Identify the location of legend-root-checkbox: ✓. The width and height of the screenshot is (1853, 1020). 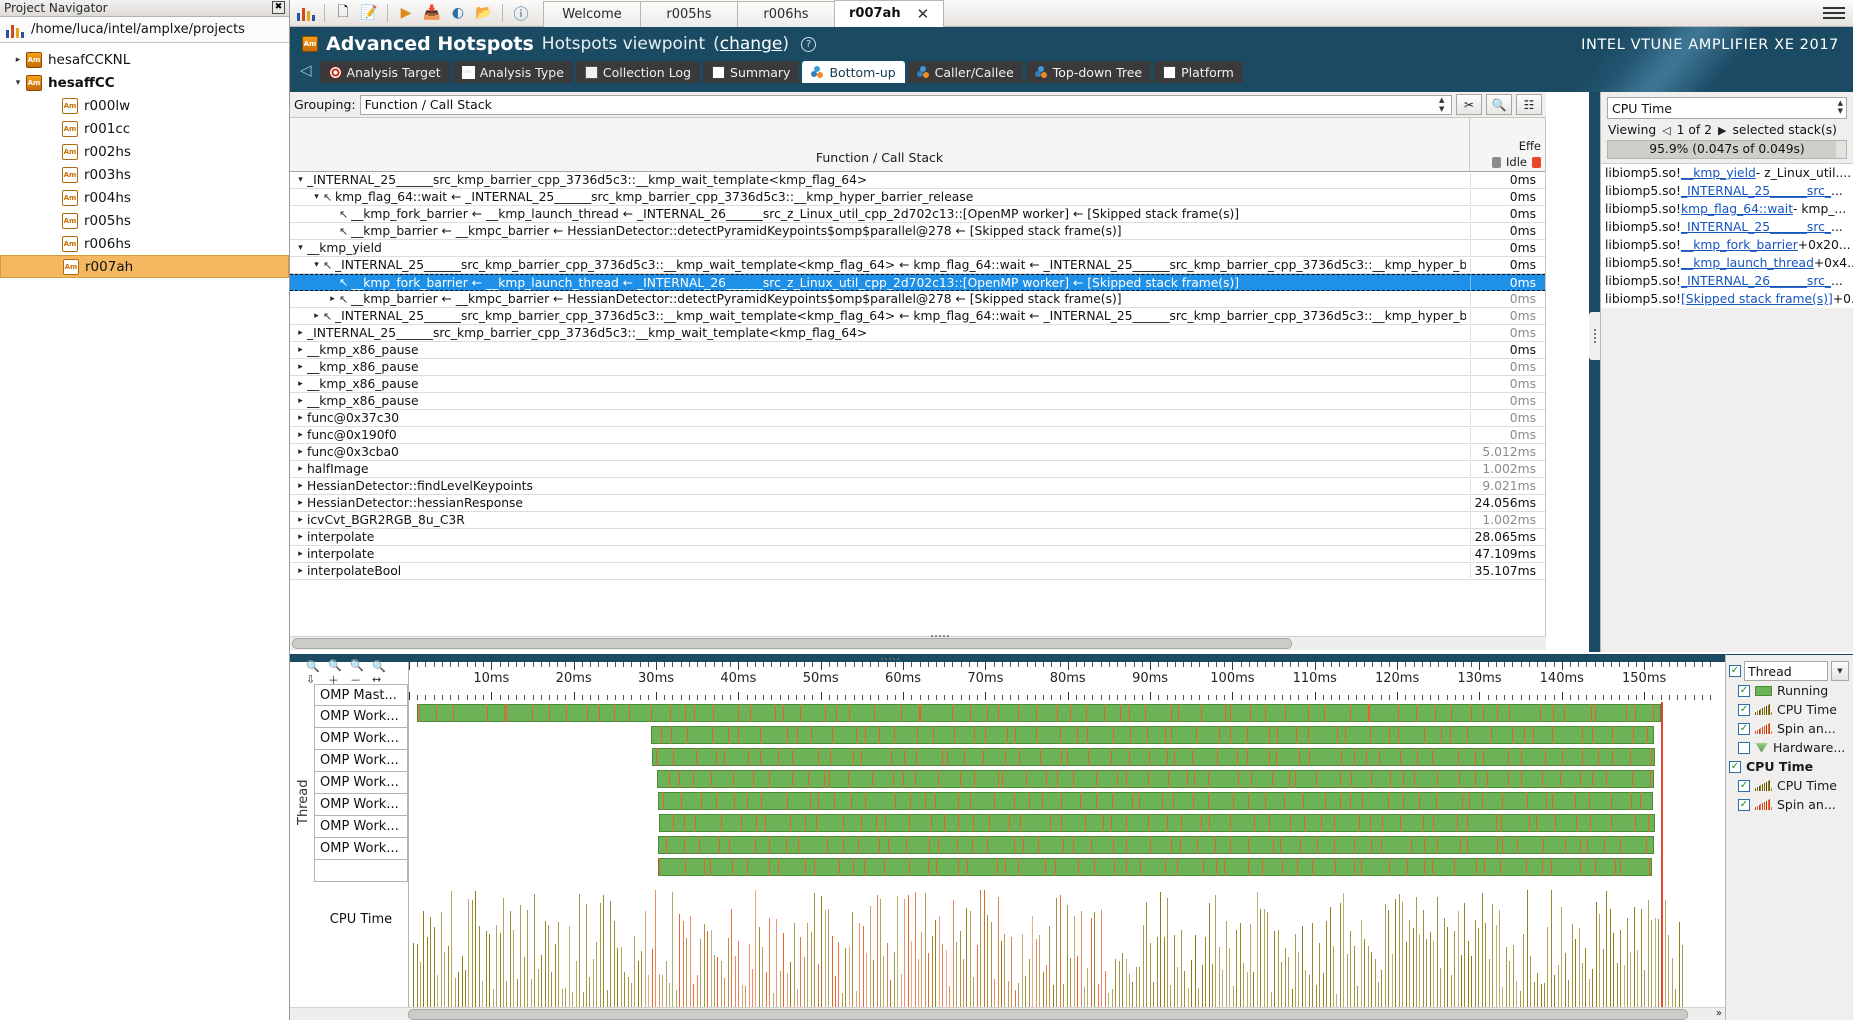
(1735, 671).